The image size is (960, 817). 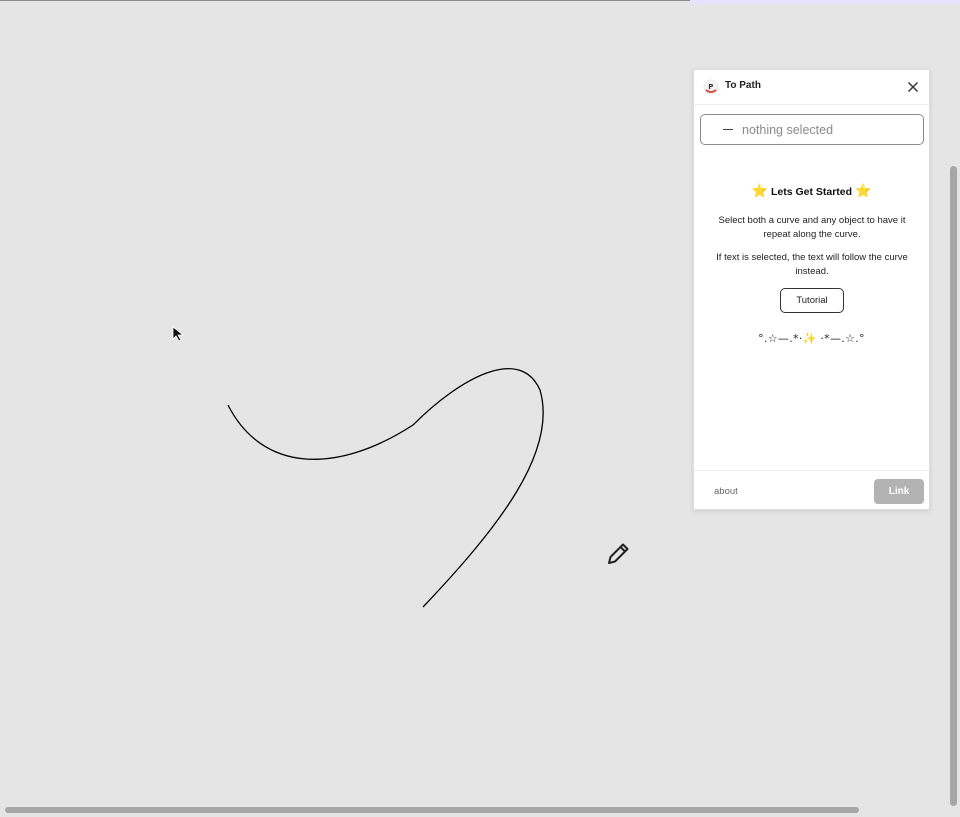 What do you see at coordinates (953, 486) in the screenshot?
I see `vertical-scrollbar` at bounding box center [953, 486].